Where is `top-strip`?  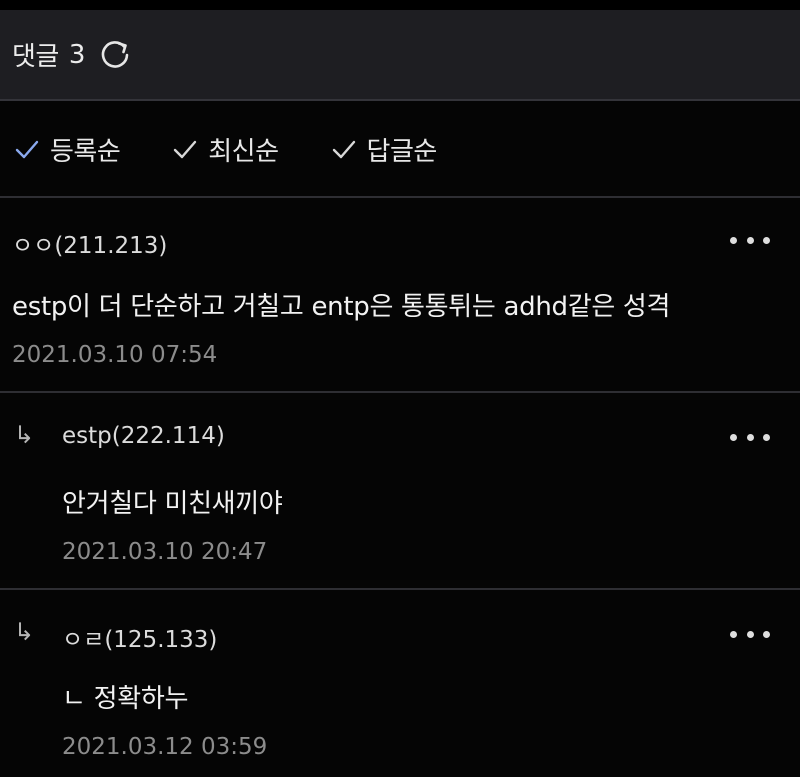 top-strip is located at coordinates (400, 5).